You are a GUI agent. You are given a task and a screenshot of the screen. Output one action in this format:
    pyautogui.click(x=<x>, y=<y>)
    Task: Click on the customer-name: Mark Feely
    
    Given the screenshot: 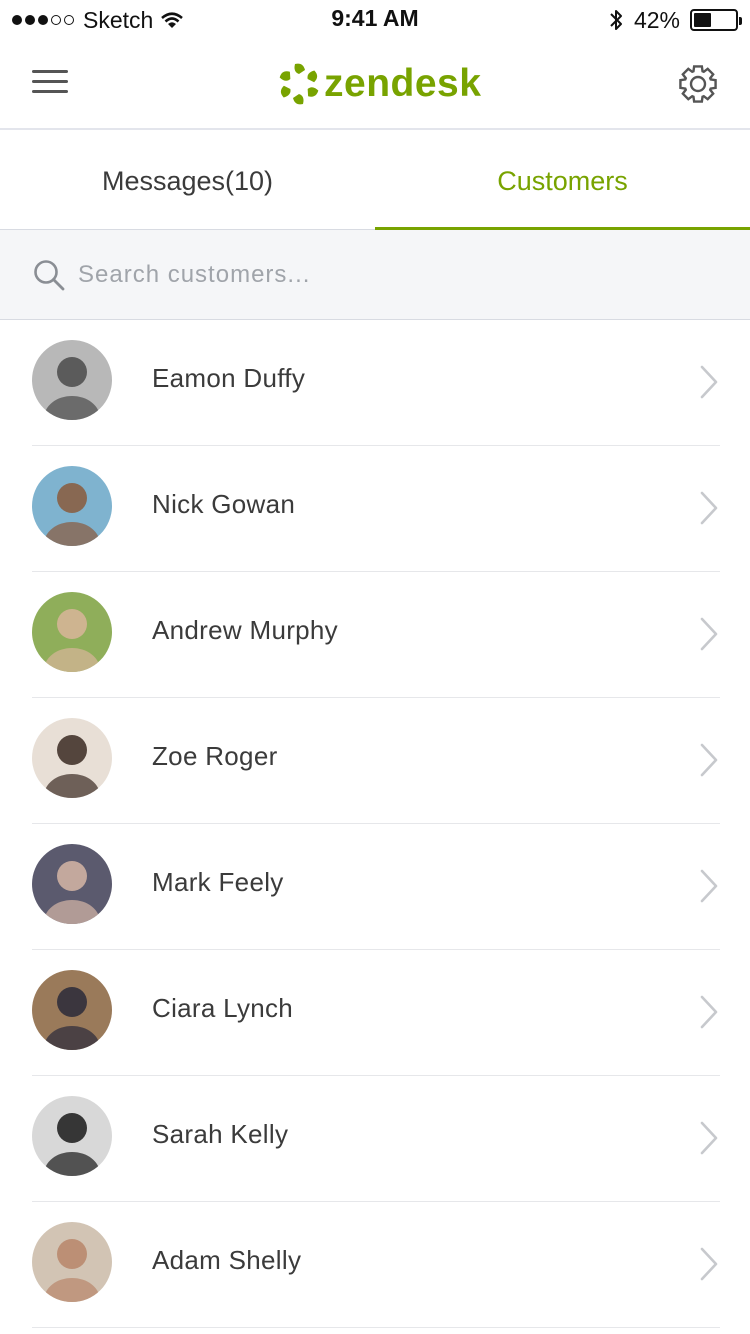 What is the action you would take?
    pyautogui.click(x=218, y=882)
    